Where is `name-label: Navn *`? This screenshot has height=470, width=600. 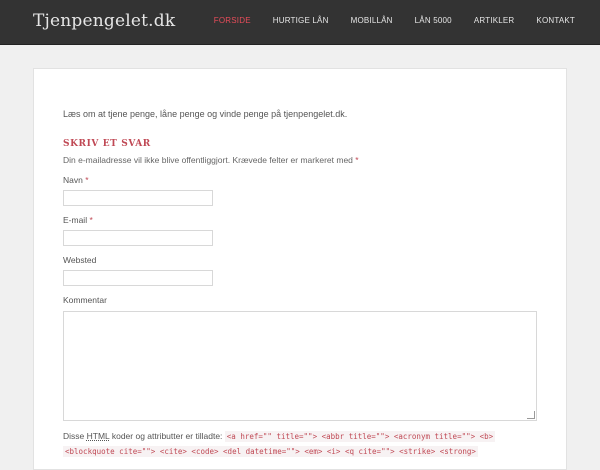 name-label: Navn * is located at coordinates (76, 180).